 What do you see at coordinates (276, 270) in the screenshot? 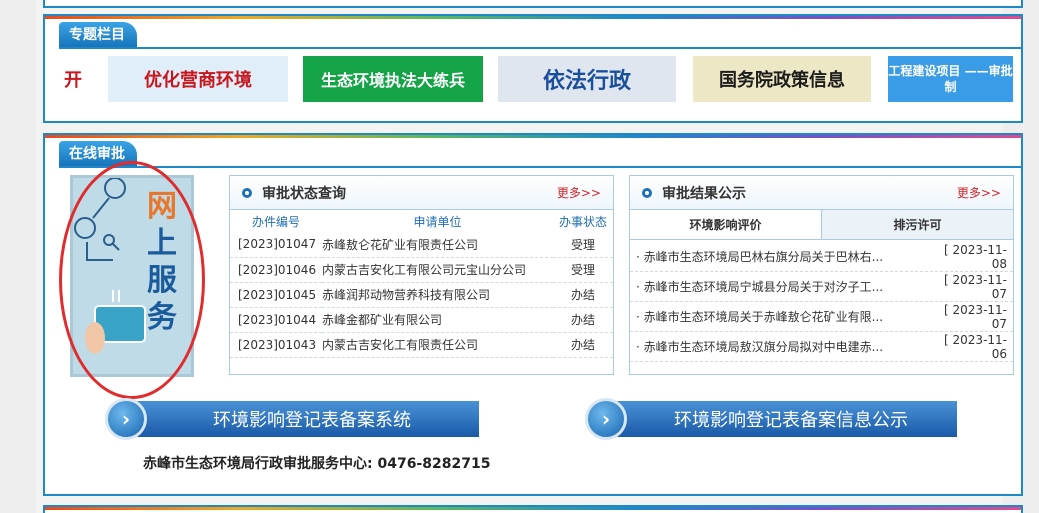
I see `case-number: [2023]01046` at bounding box center [276, 270].